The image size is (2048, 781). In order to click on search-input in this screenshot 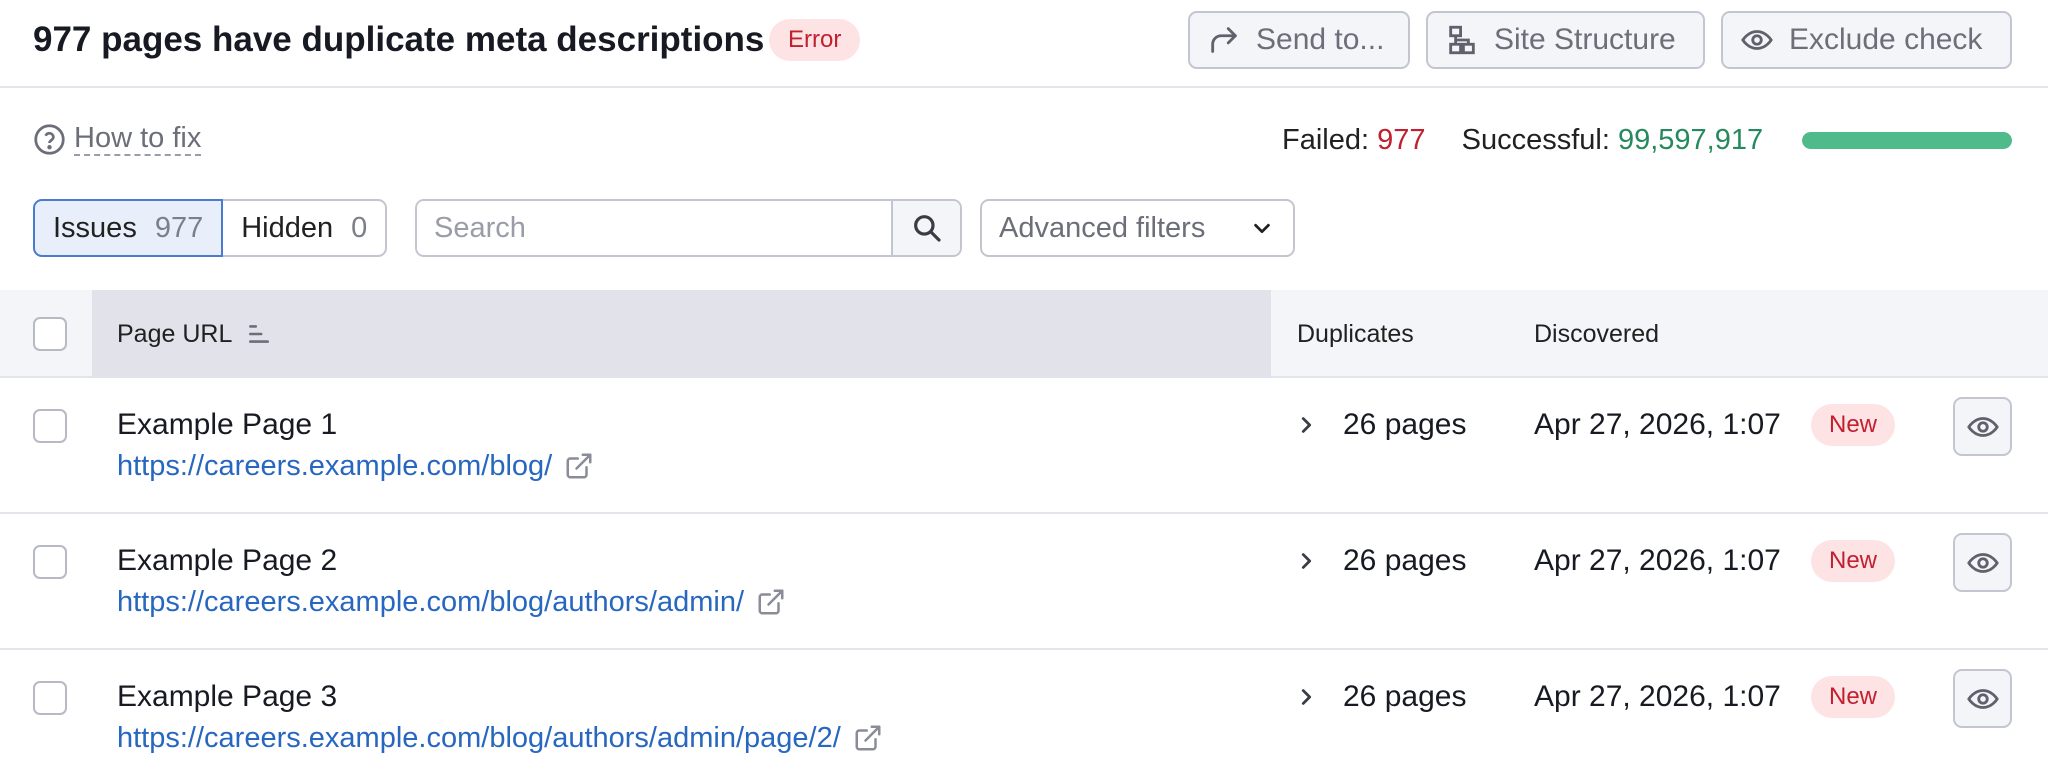, I will do `click(654, 228)`.